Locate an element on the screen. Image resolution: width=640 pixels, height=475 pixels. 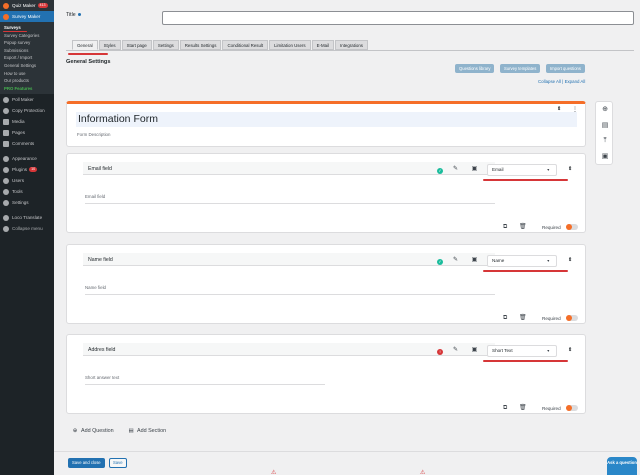
submenu-submissions: Submissions is located at coordinates (27, 51).